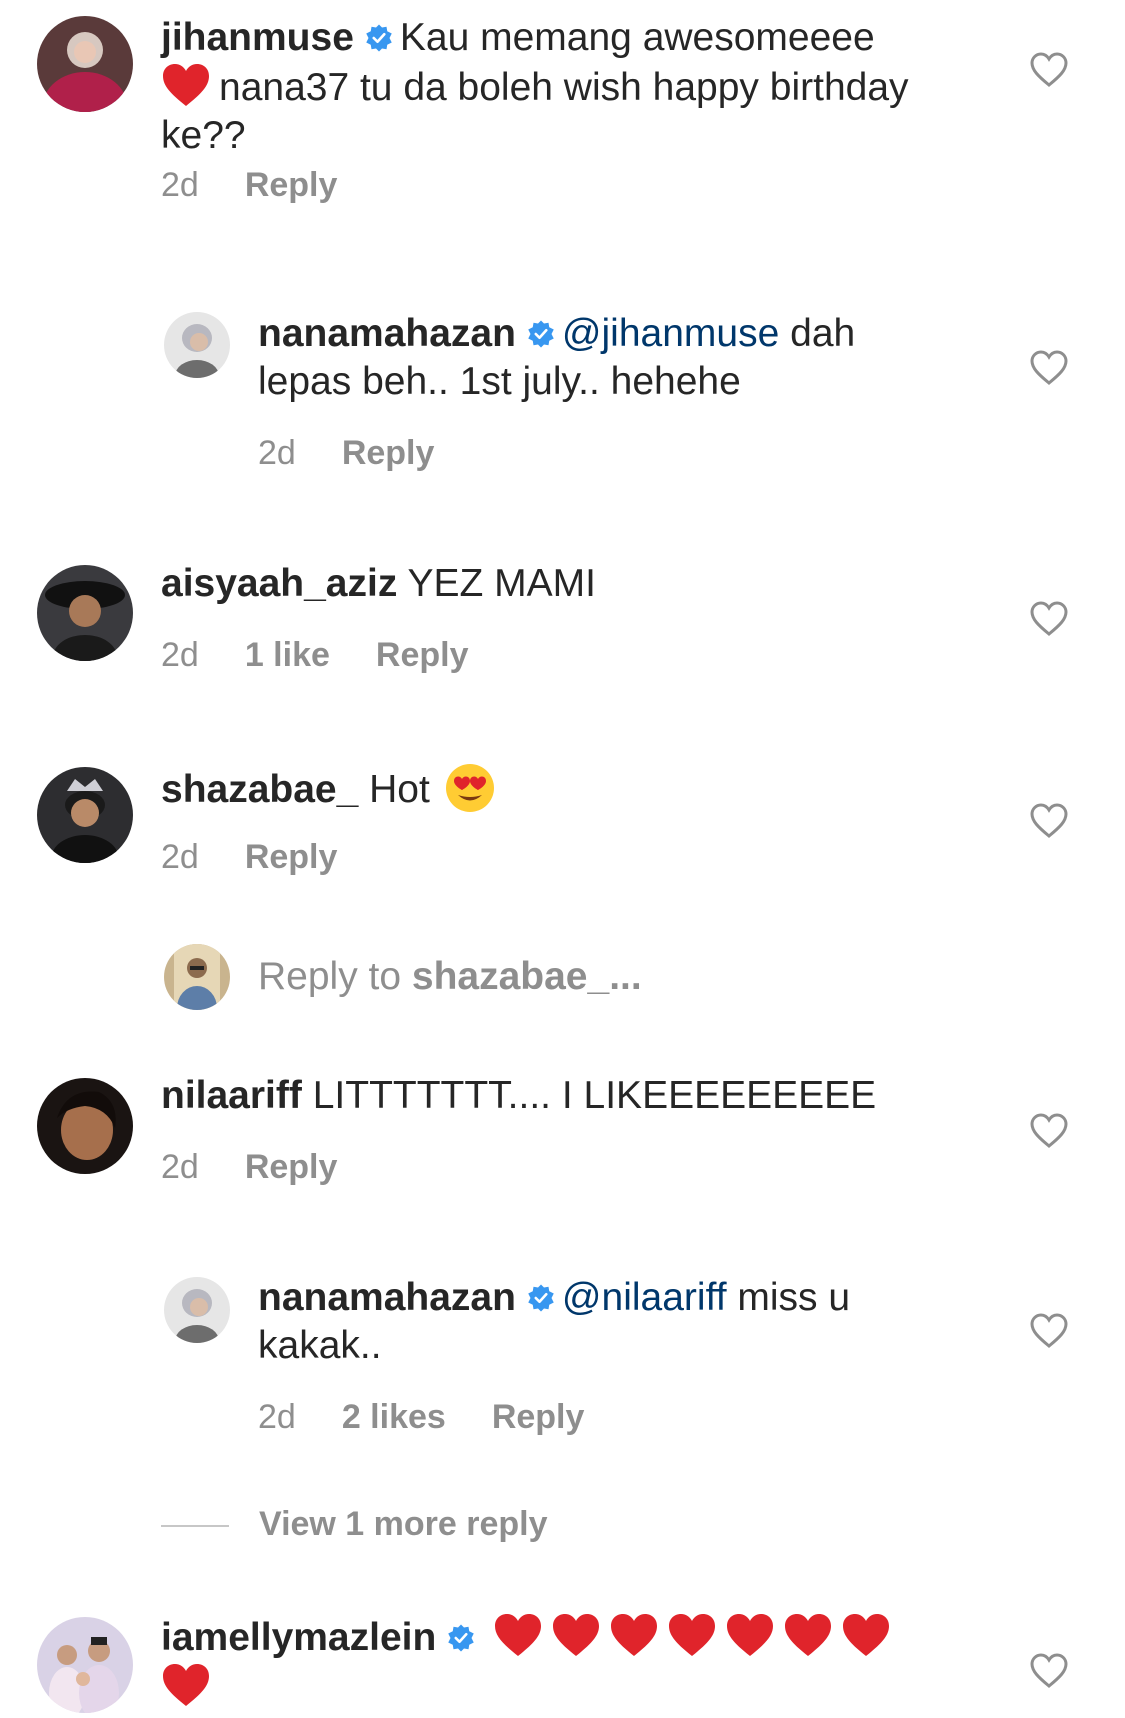  I want to click on comment-body: LITTTTTTT.... I LIKEEEEEEEEE, so click(594, 1095).